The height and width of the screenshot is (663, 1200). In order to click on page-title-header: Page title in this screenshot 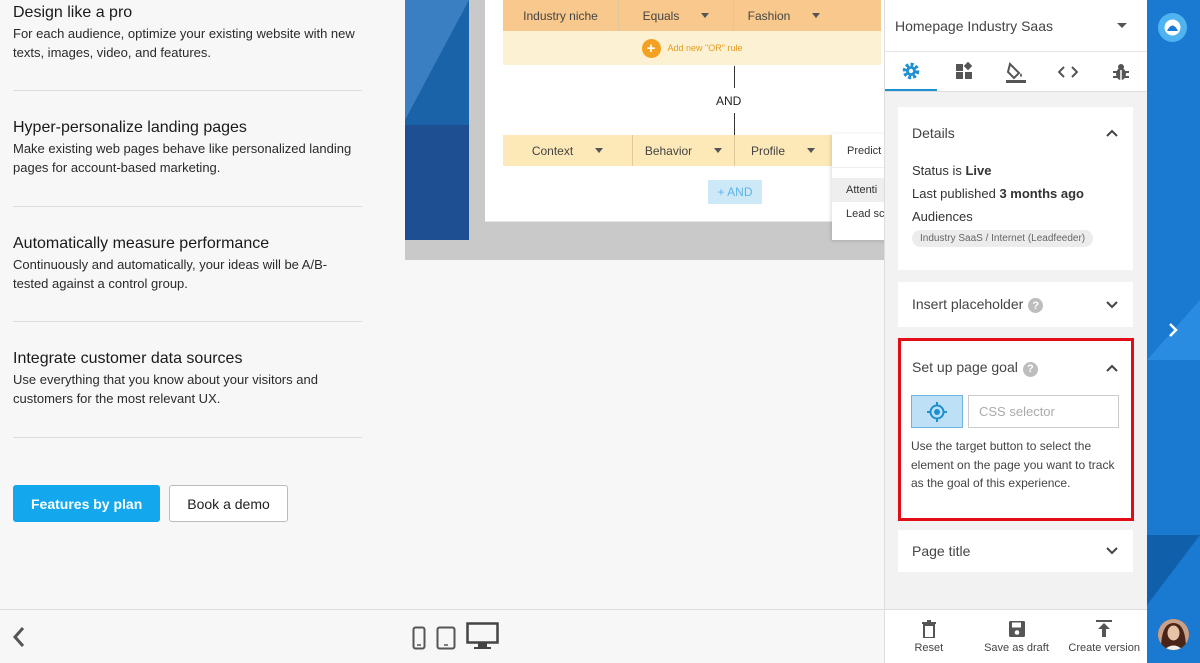, I will do `click(1015, 551)`.